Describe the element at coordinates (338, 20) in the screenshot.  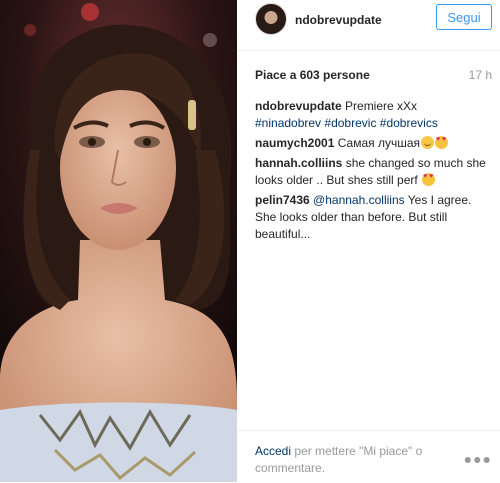
I see `author-username: ndobrevupdate` at that location.